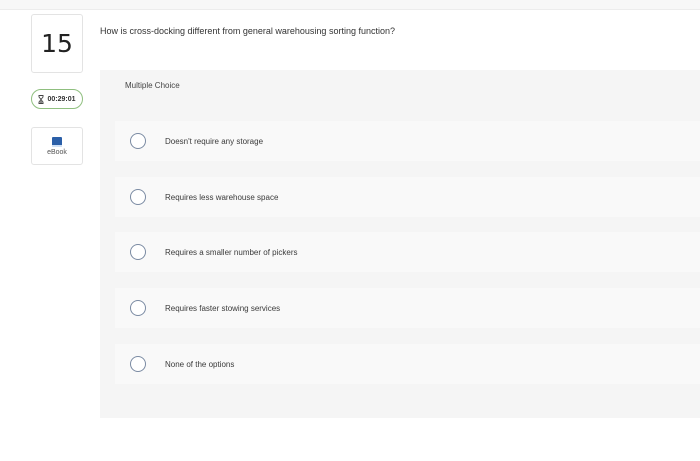 This screenshot has width=700, height=461. Describe the element at coordinates (350, 5) in the screenshot. I see `top-bar` at that location.